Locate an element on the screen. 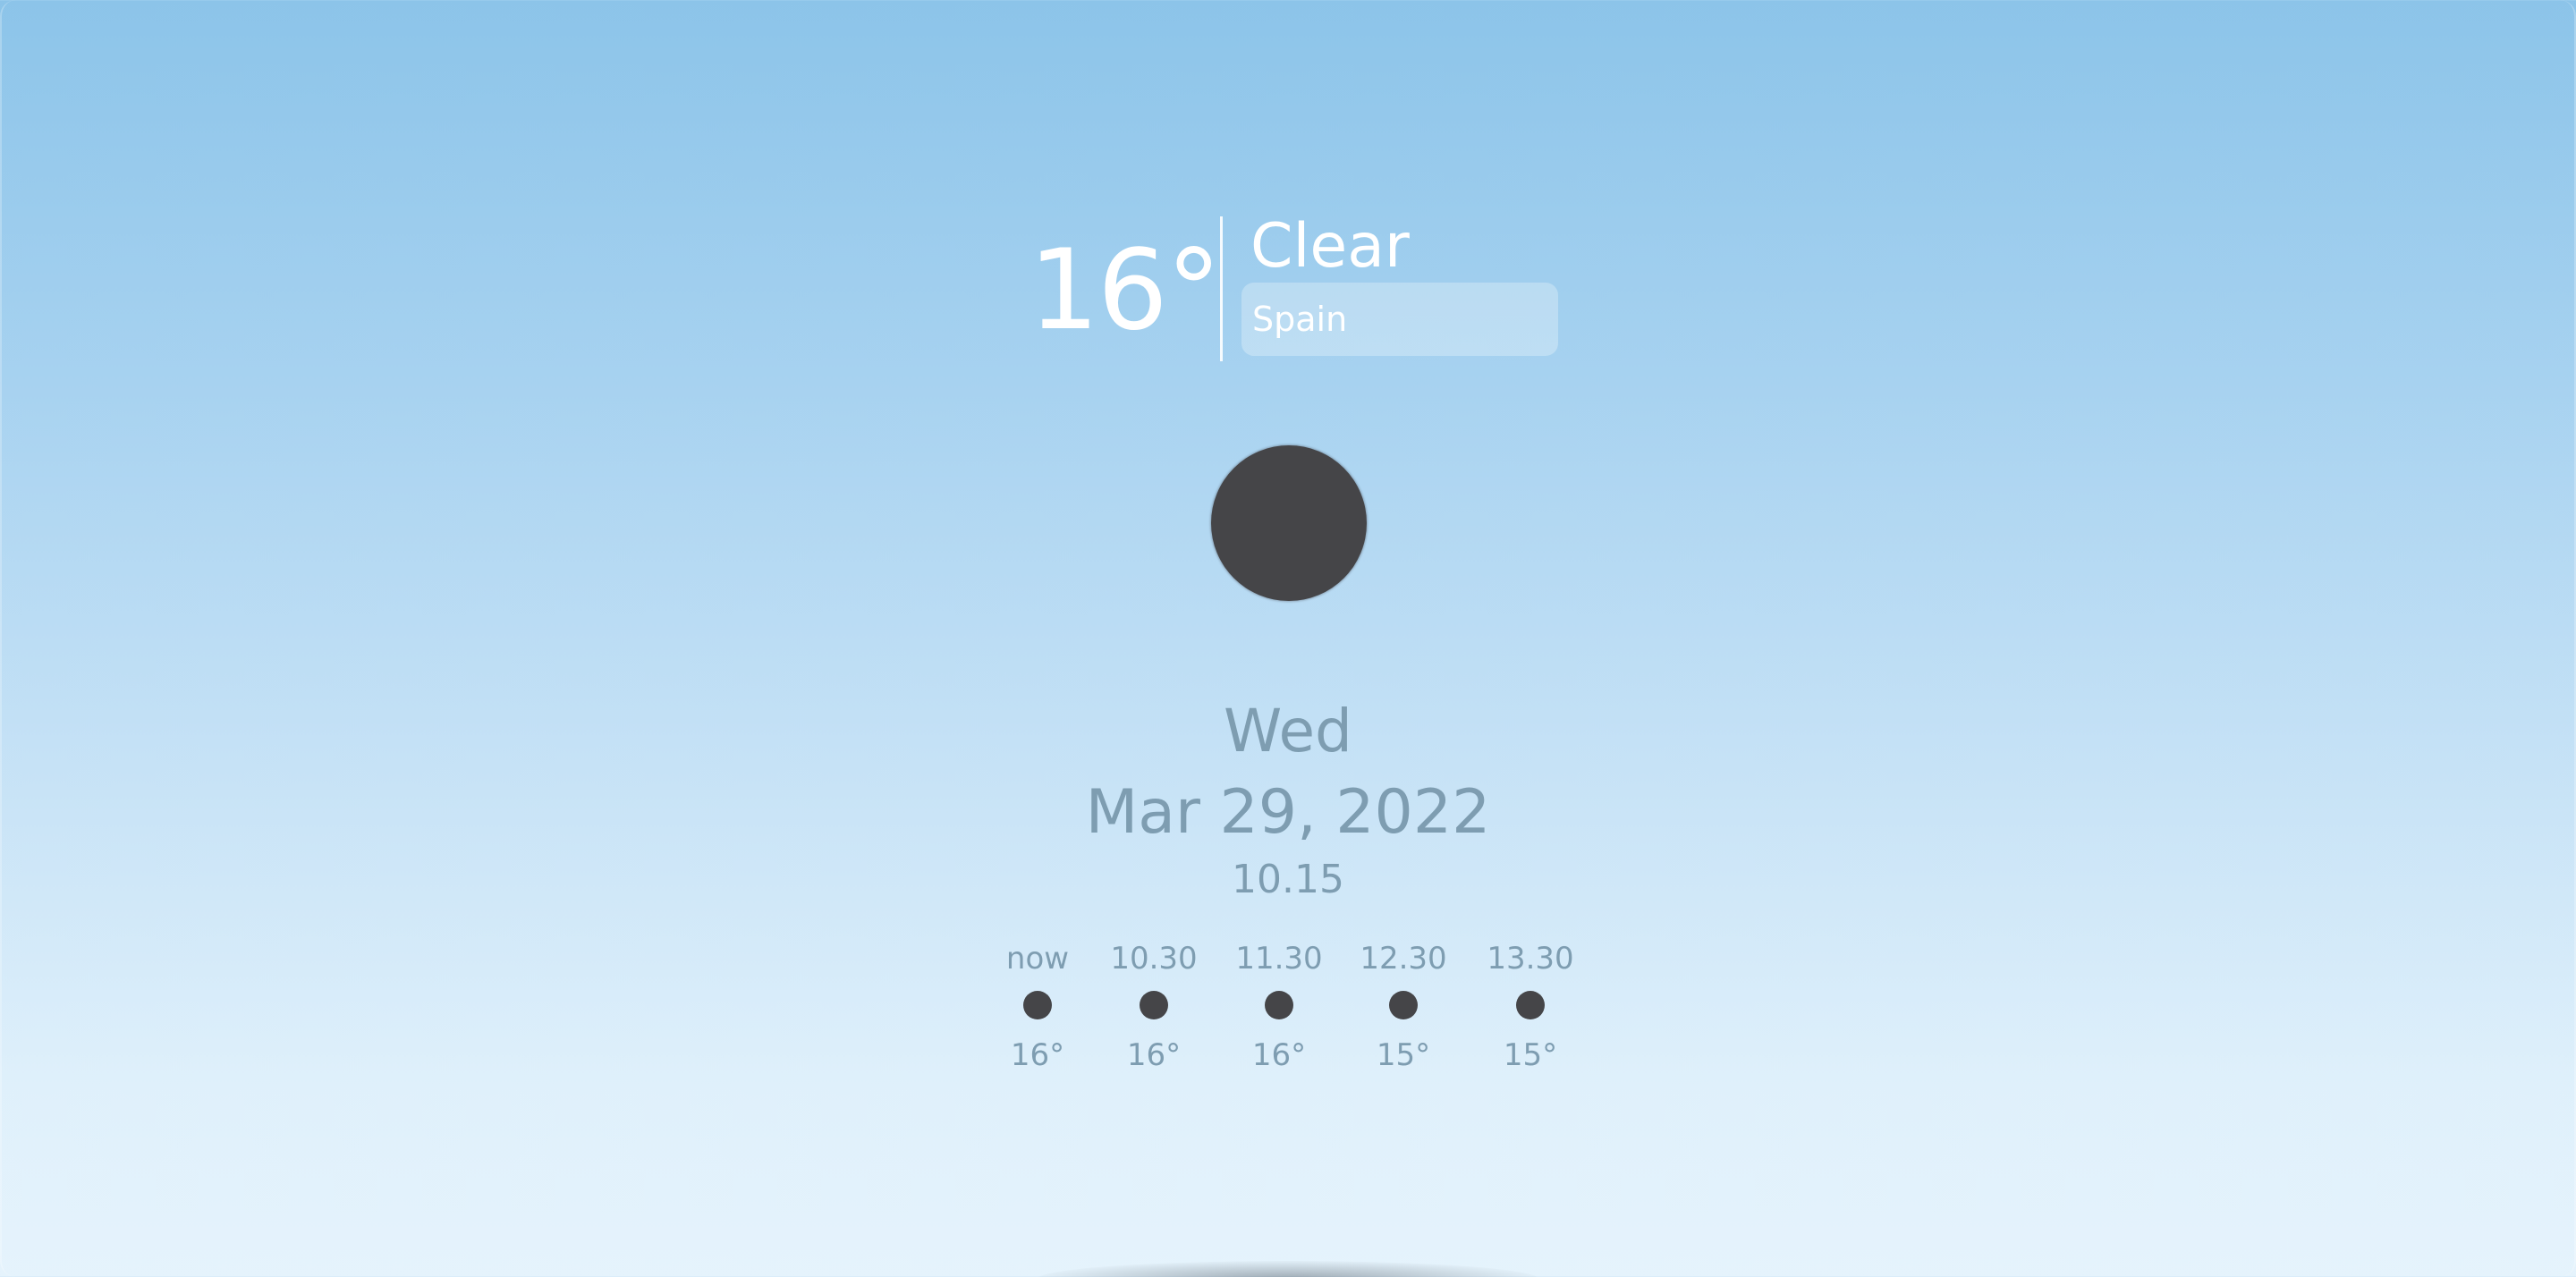 The width and height of the screenshot is (2576, 1277). forecast-time: now is located at coordinates (1037, 959).